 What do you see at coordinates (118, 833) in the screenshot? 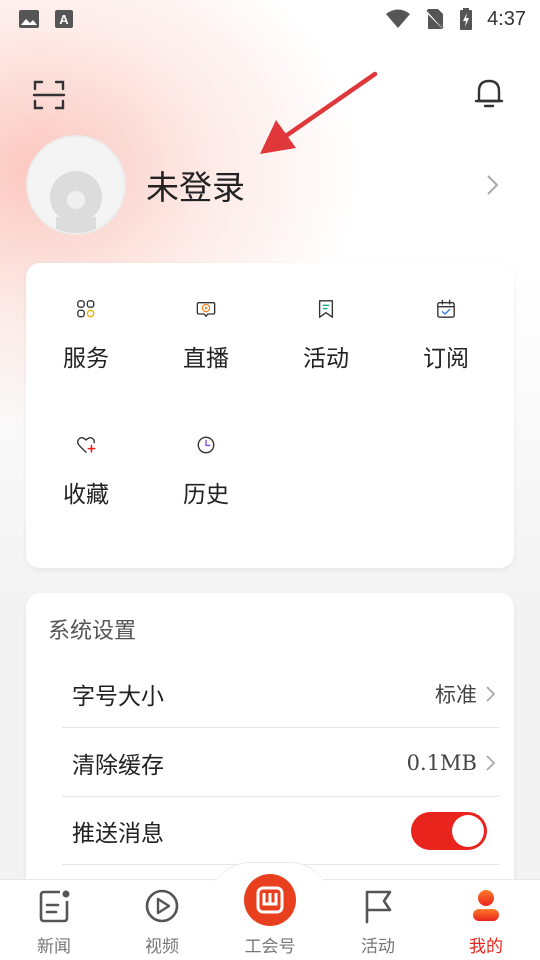
I see `push-label: 推送消息` at bounding box center [118, 833].